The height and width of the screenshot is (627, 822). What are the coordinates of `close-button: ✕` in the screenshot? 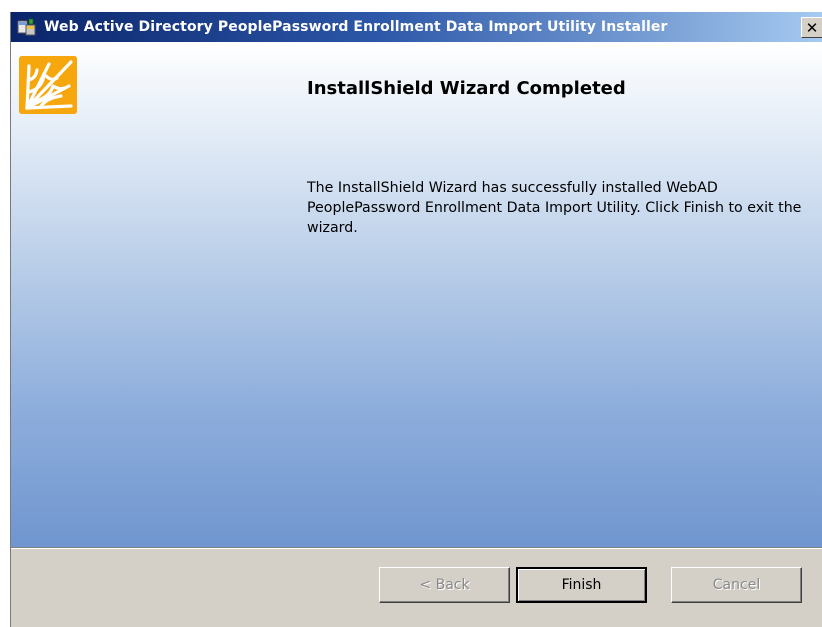 It's located at (811, 27).